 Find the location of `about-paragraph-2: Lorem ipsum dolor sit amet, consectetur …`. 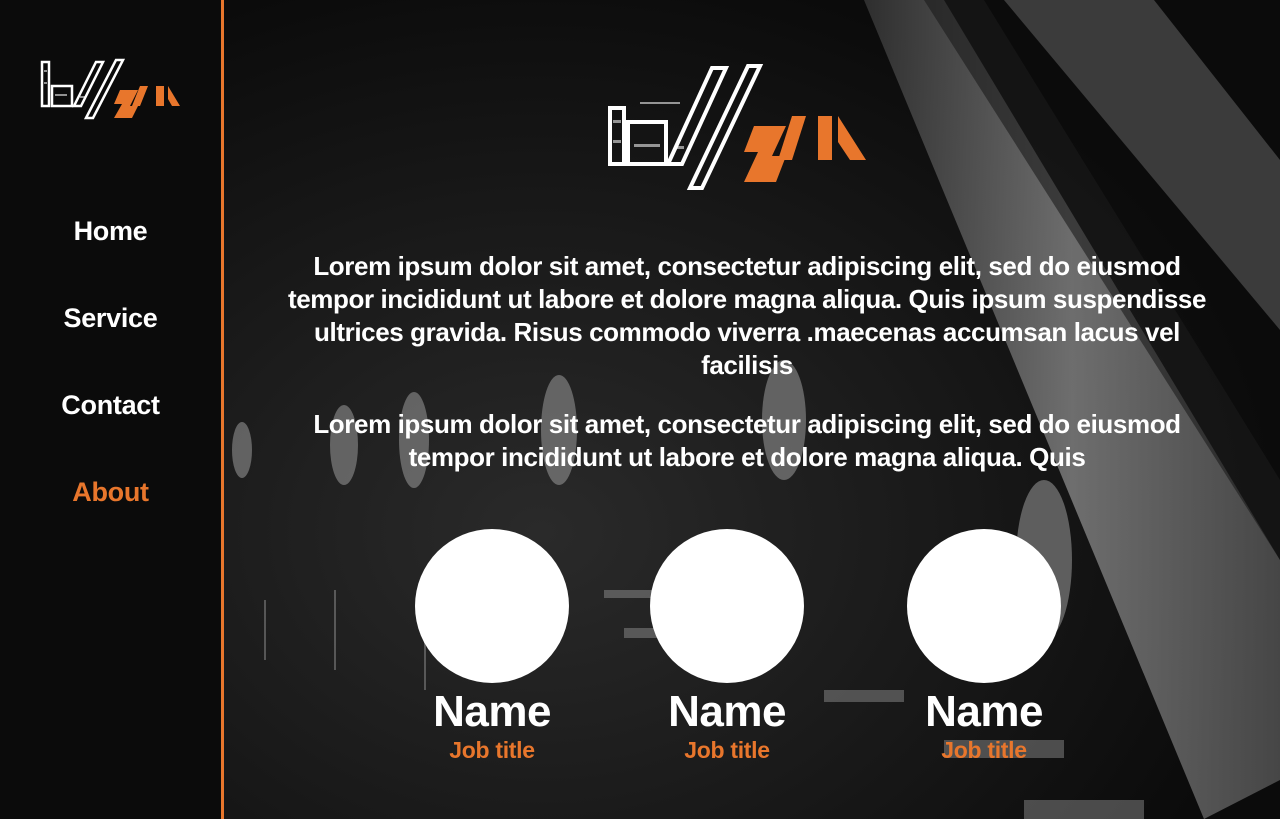

about-paragraph-2: Lorem ipsum dolor sit amet, consectetur … is located at coordinates (747, 440).